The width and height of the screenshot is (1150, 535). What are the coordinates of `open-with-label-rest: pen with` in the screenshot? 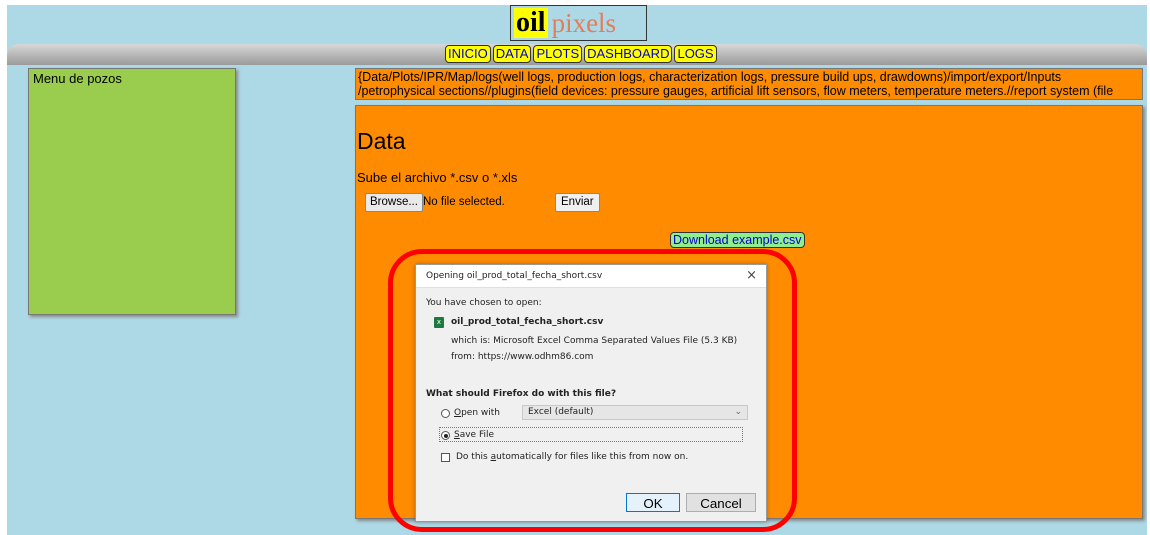 It's located at (481, 413).